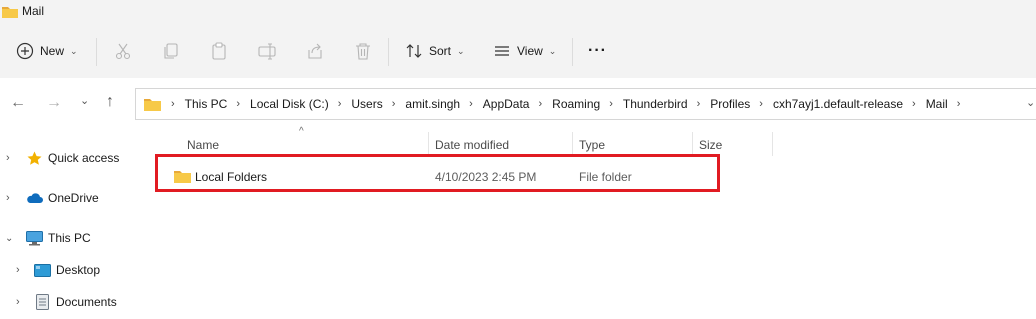  I want to click on more-options-button: ···, so click(597, 51).